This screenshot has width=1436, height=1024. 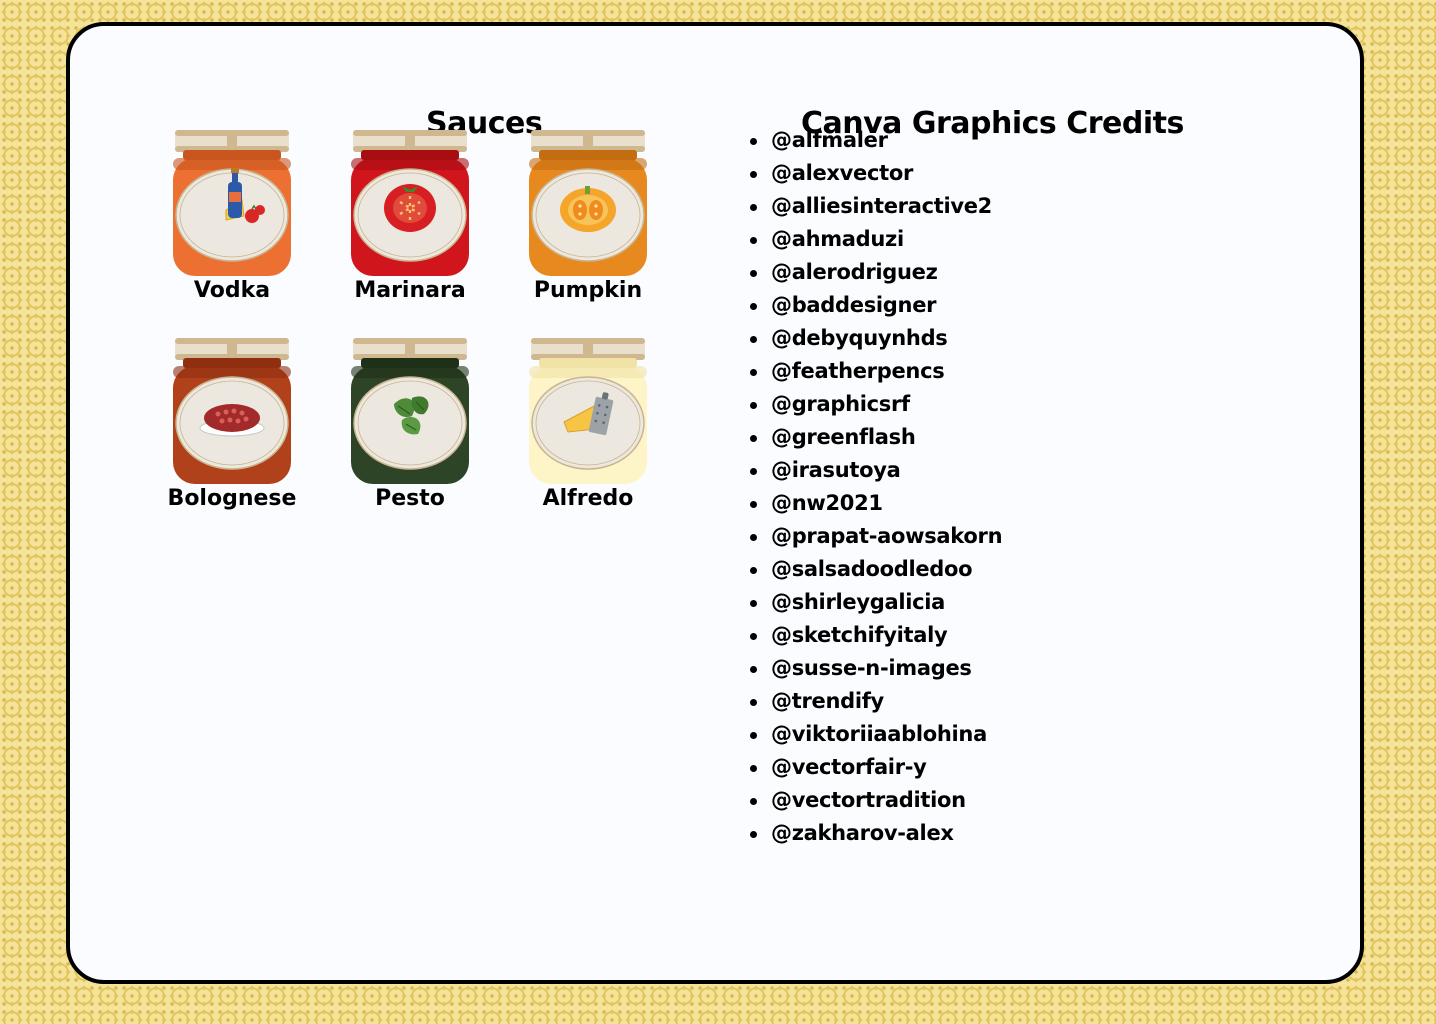 I want to click on ground-meat-icon, so click(x=232, y=411).